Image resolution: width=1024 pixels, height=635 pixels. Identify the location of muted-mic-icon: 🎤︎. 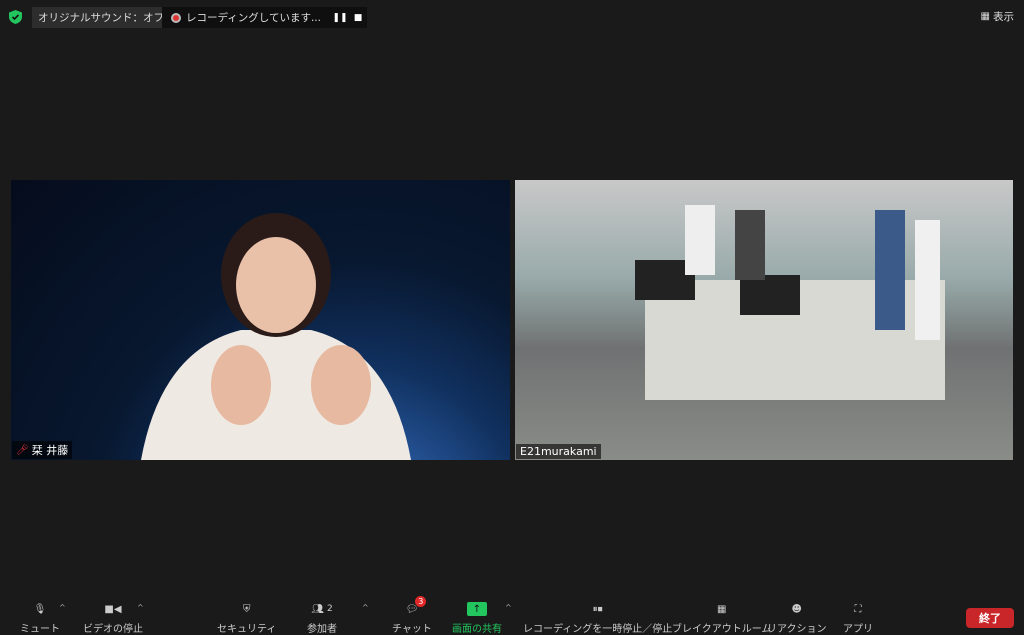
(22, 450).